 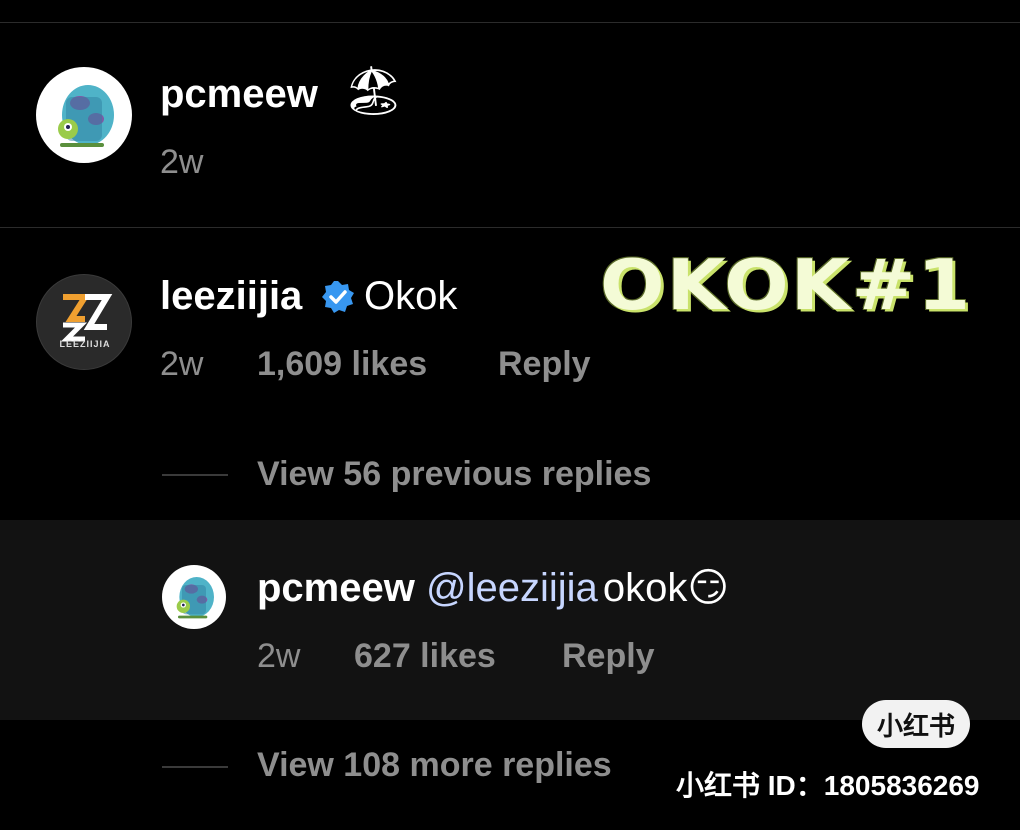 I want to click on view-more-replies-button: View 108 more replies, so click(x=434, y=765).